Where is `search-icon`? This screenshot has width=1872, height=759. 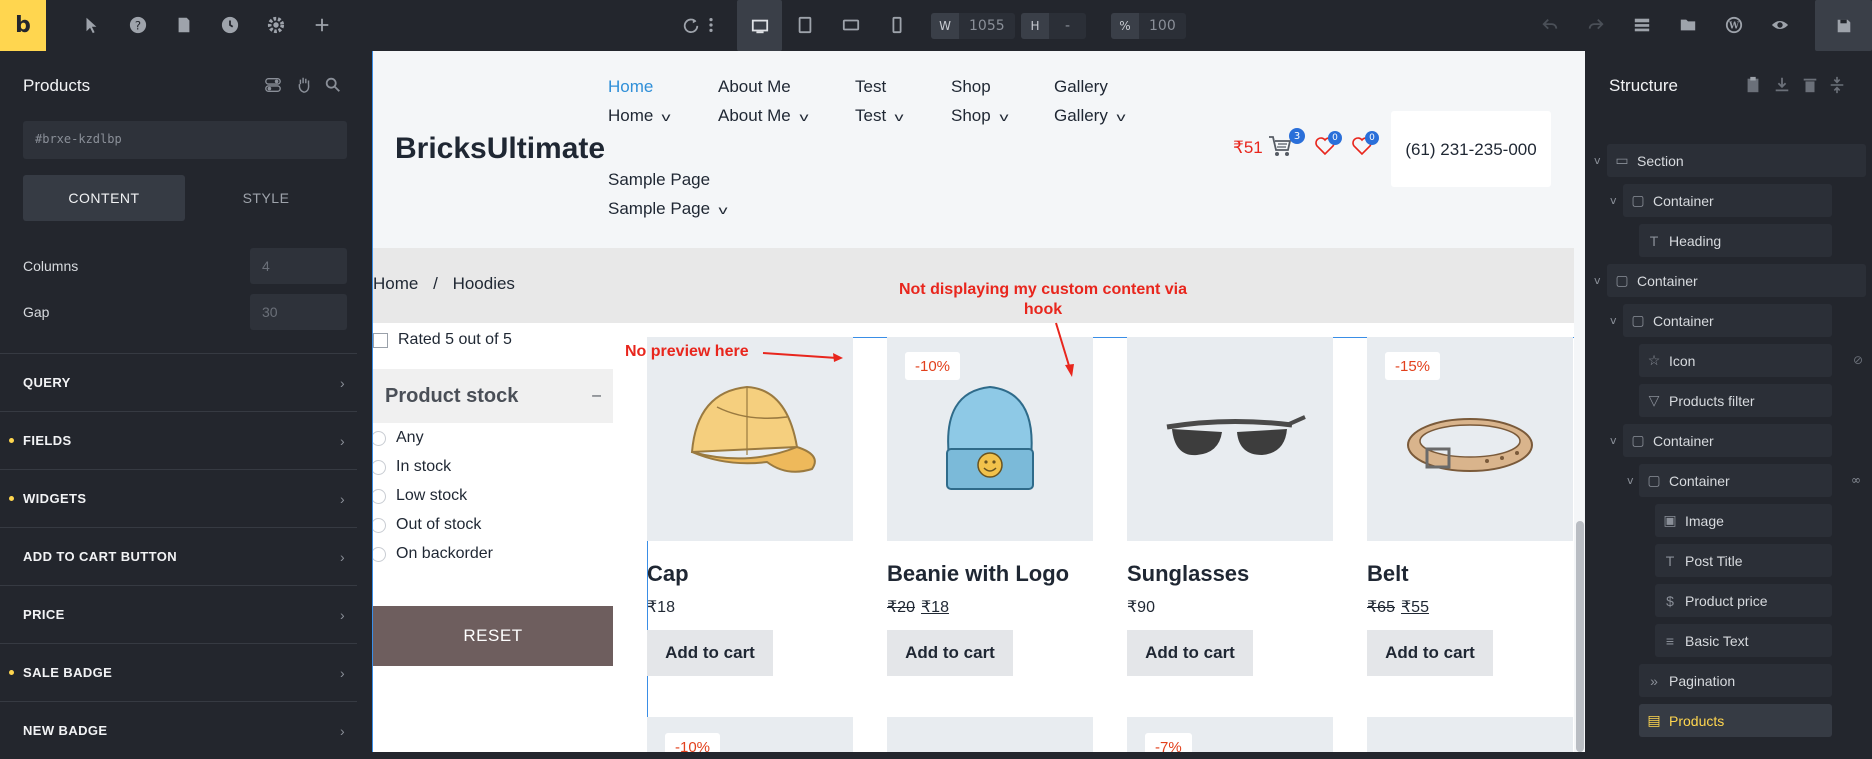
search-icon is located at coordinates (333, 85).